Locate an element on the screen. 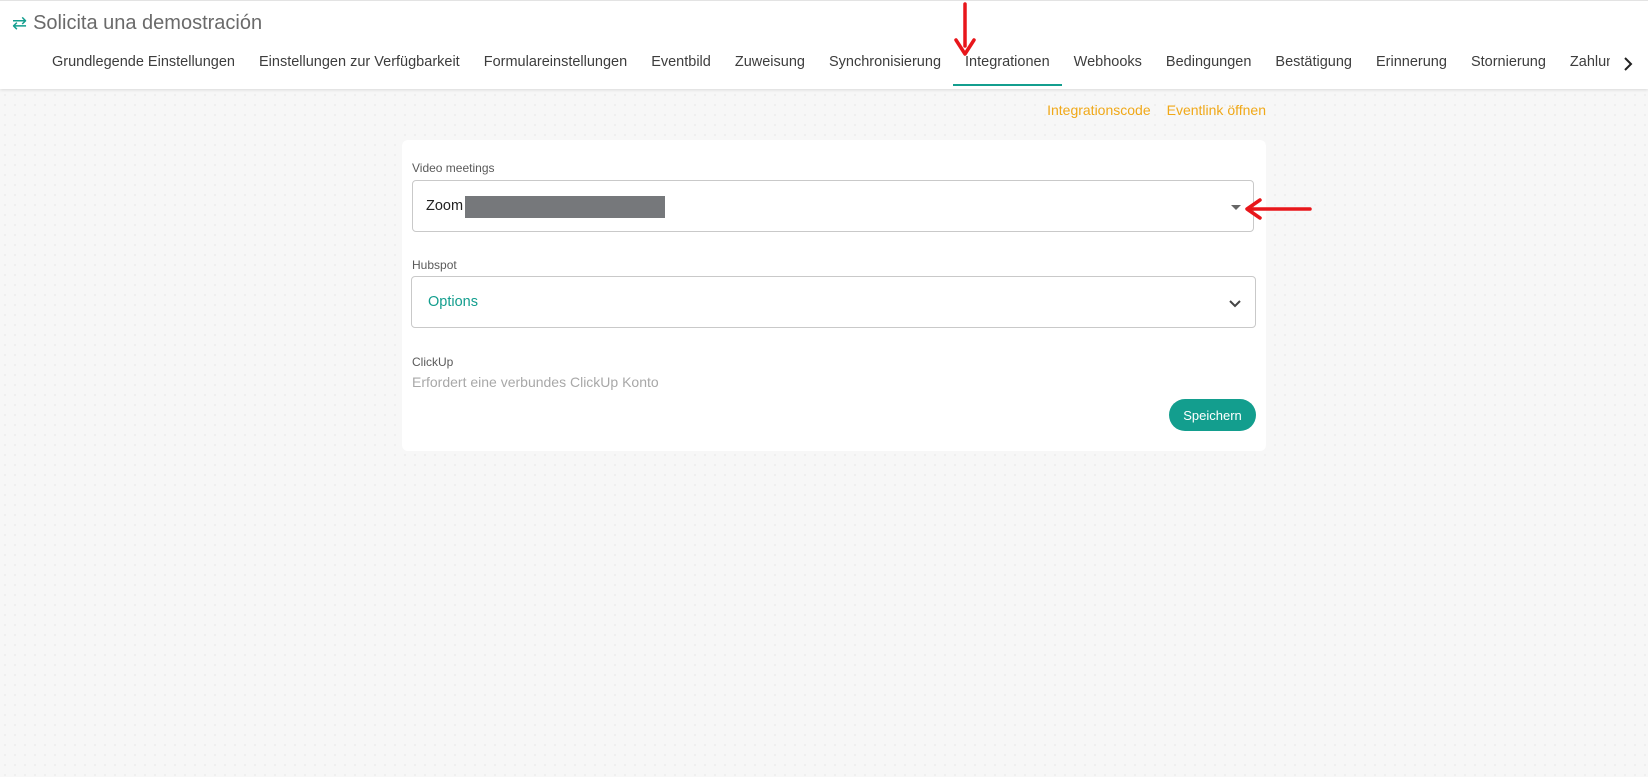 This screenshot has height=777, width=1648. top-links: Integrationscode Eventlink öffnen is located at coordinates (1156, 110).